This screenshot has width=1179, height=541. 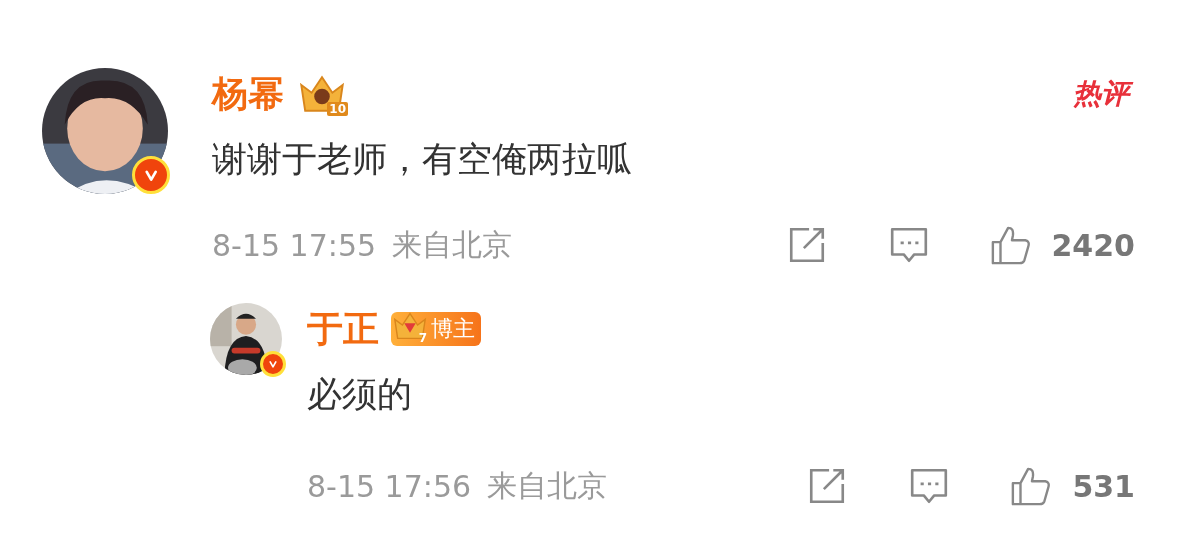 What do you see at coordinates (343, 329) in the screenshot?
I see `author-name: 于正` at bounding box center [343, 329].